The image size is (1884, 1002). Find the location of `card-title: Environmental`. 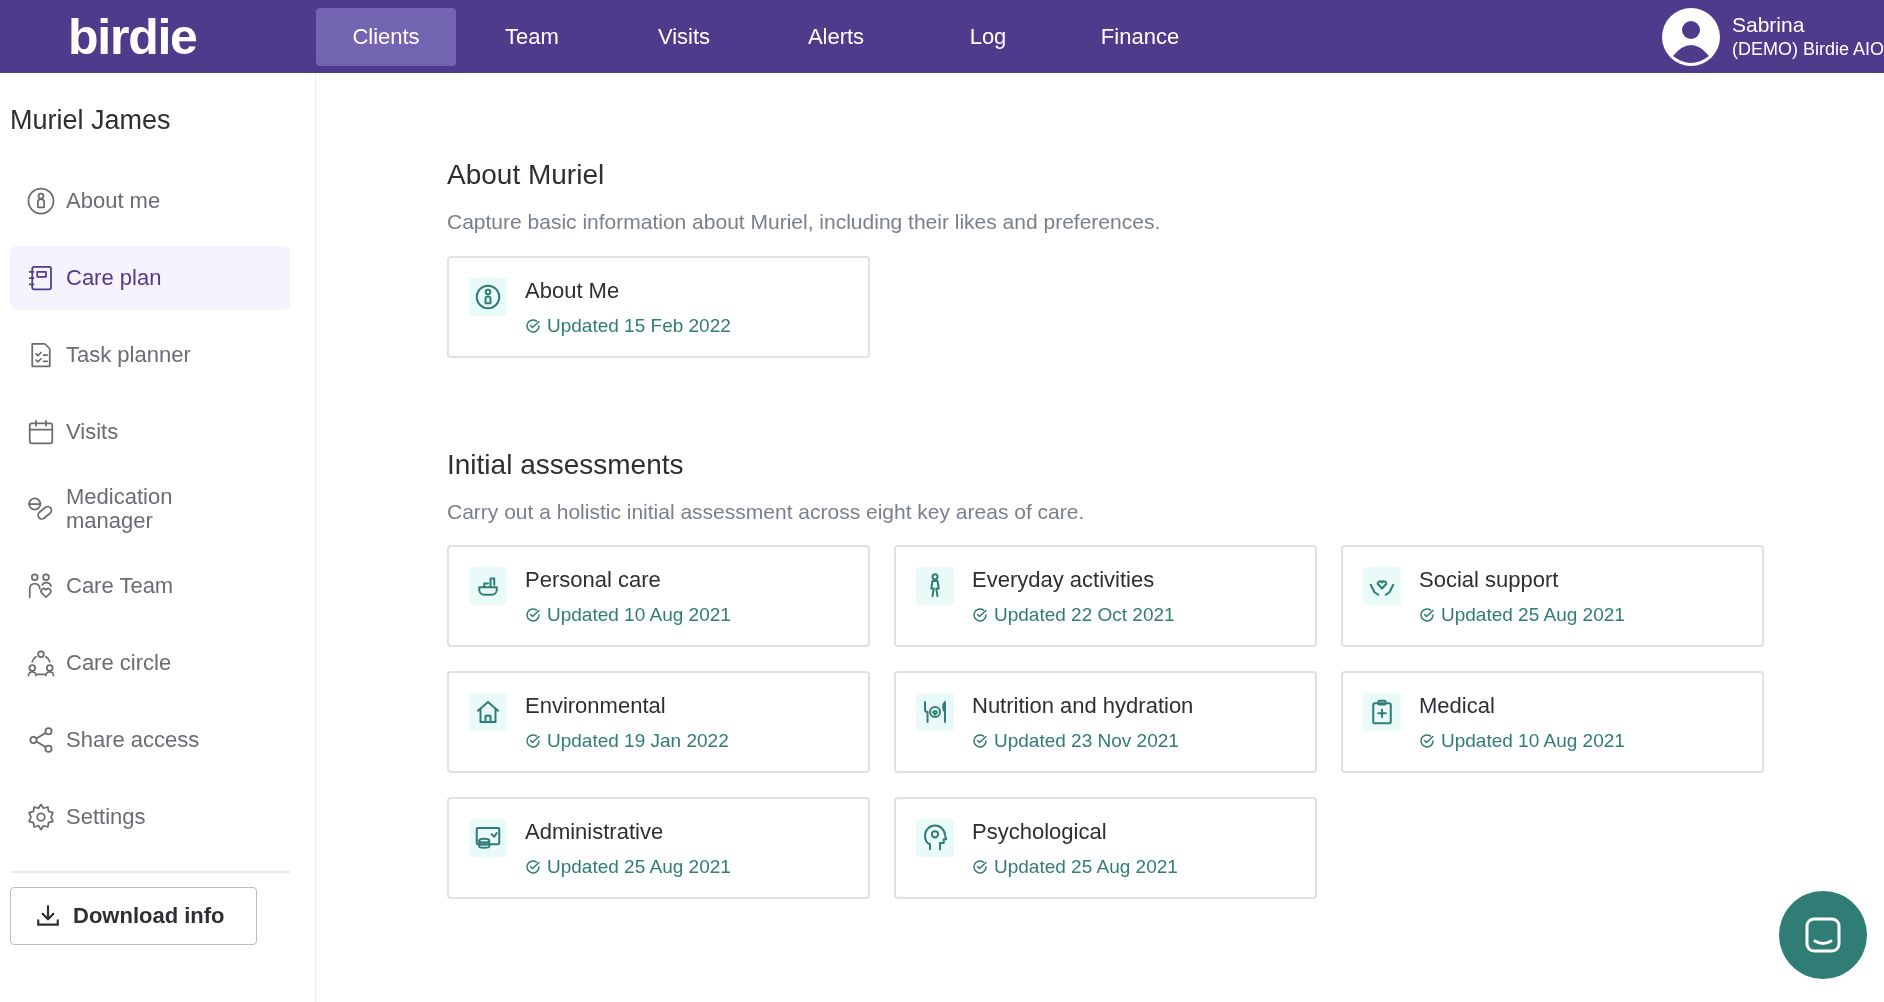

card-title: Environmental is located at coordinates (596, 706).